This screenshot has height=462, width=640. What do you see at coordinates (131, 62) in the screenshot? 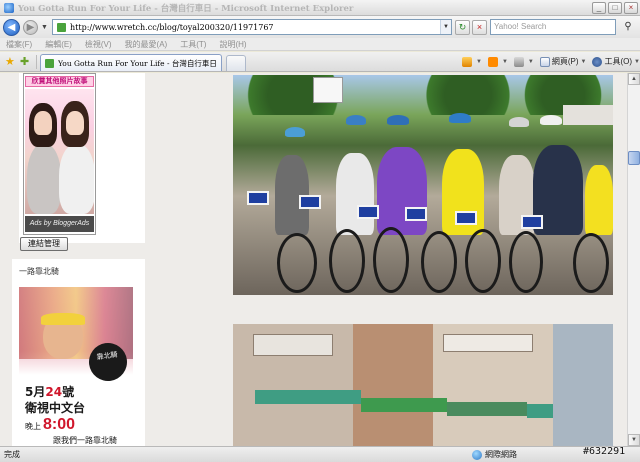
I see `tab-active: You Gotta Run For Your Life - 台灣自行車日` at bounding box center [131, 62].